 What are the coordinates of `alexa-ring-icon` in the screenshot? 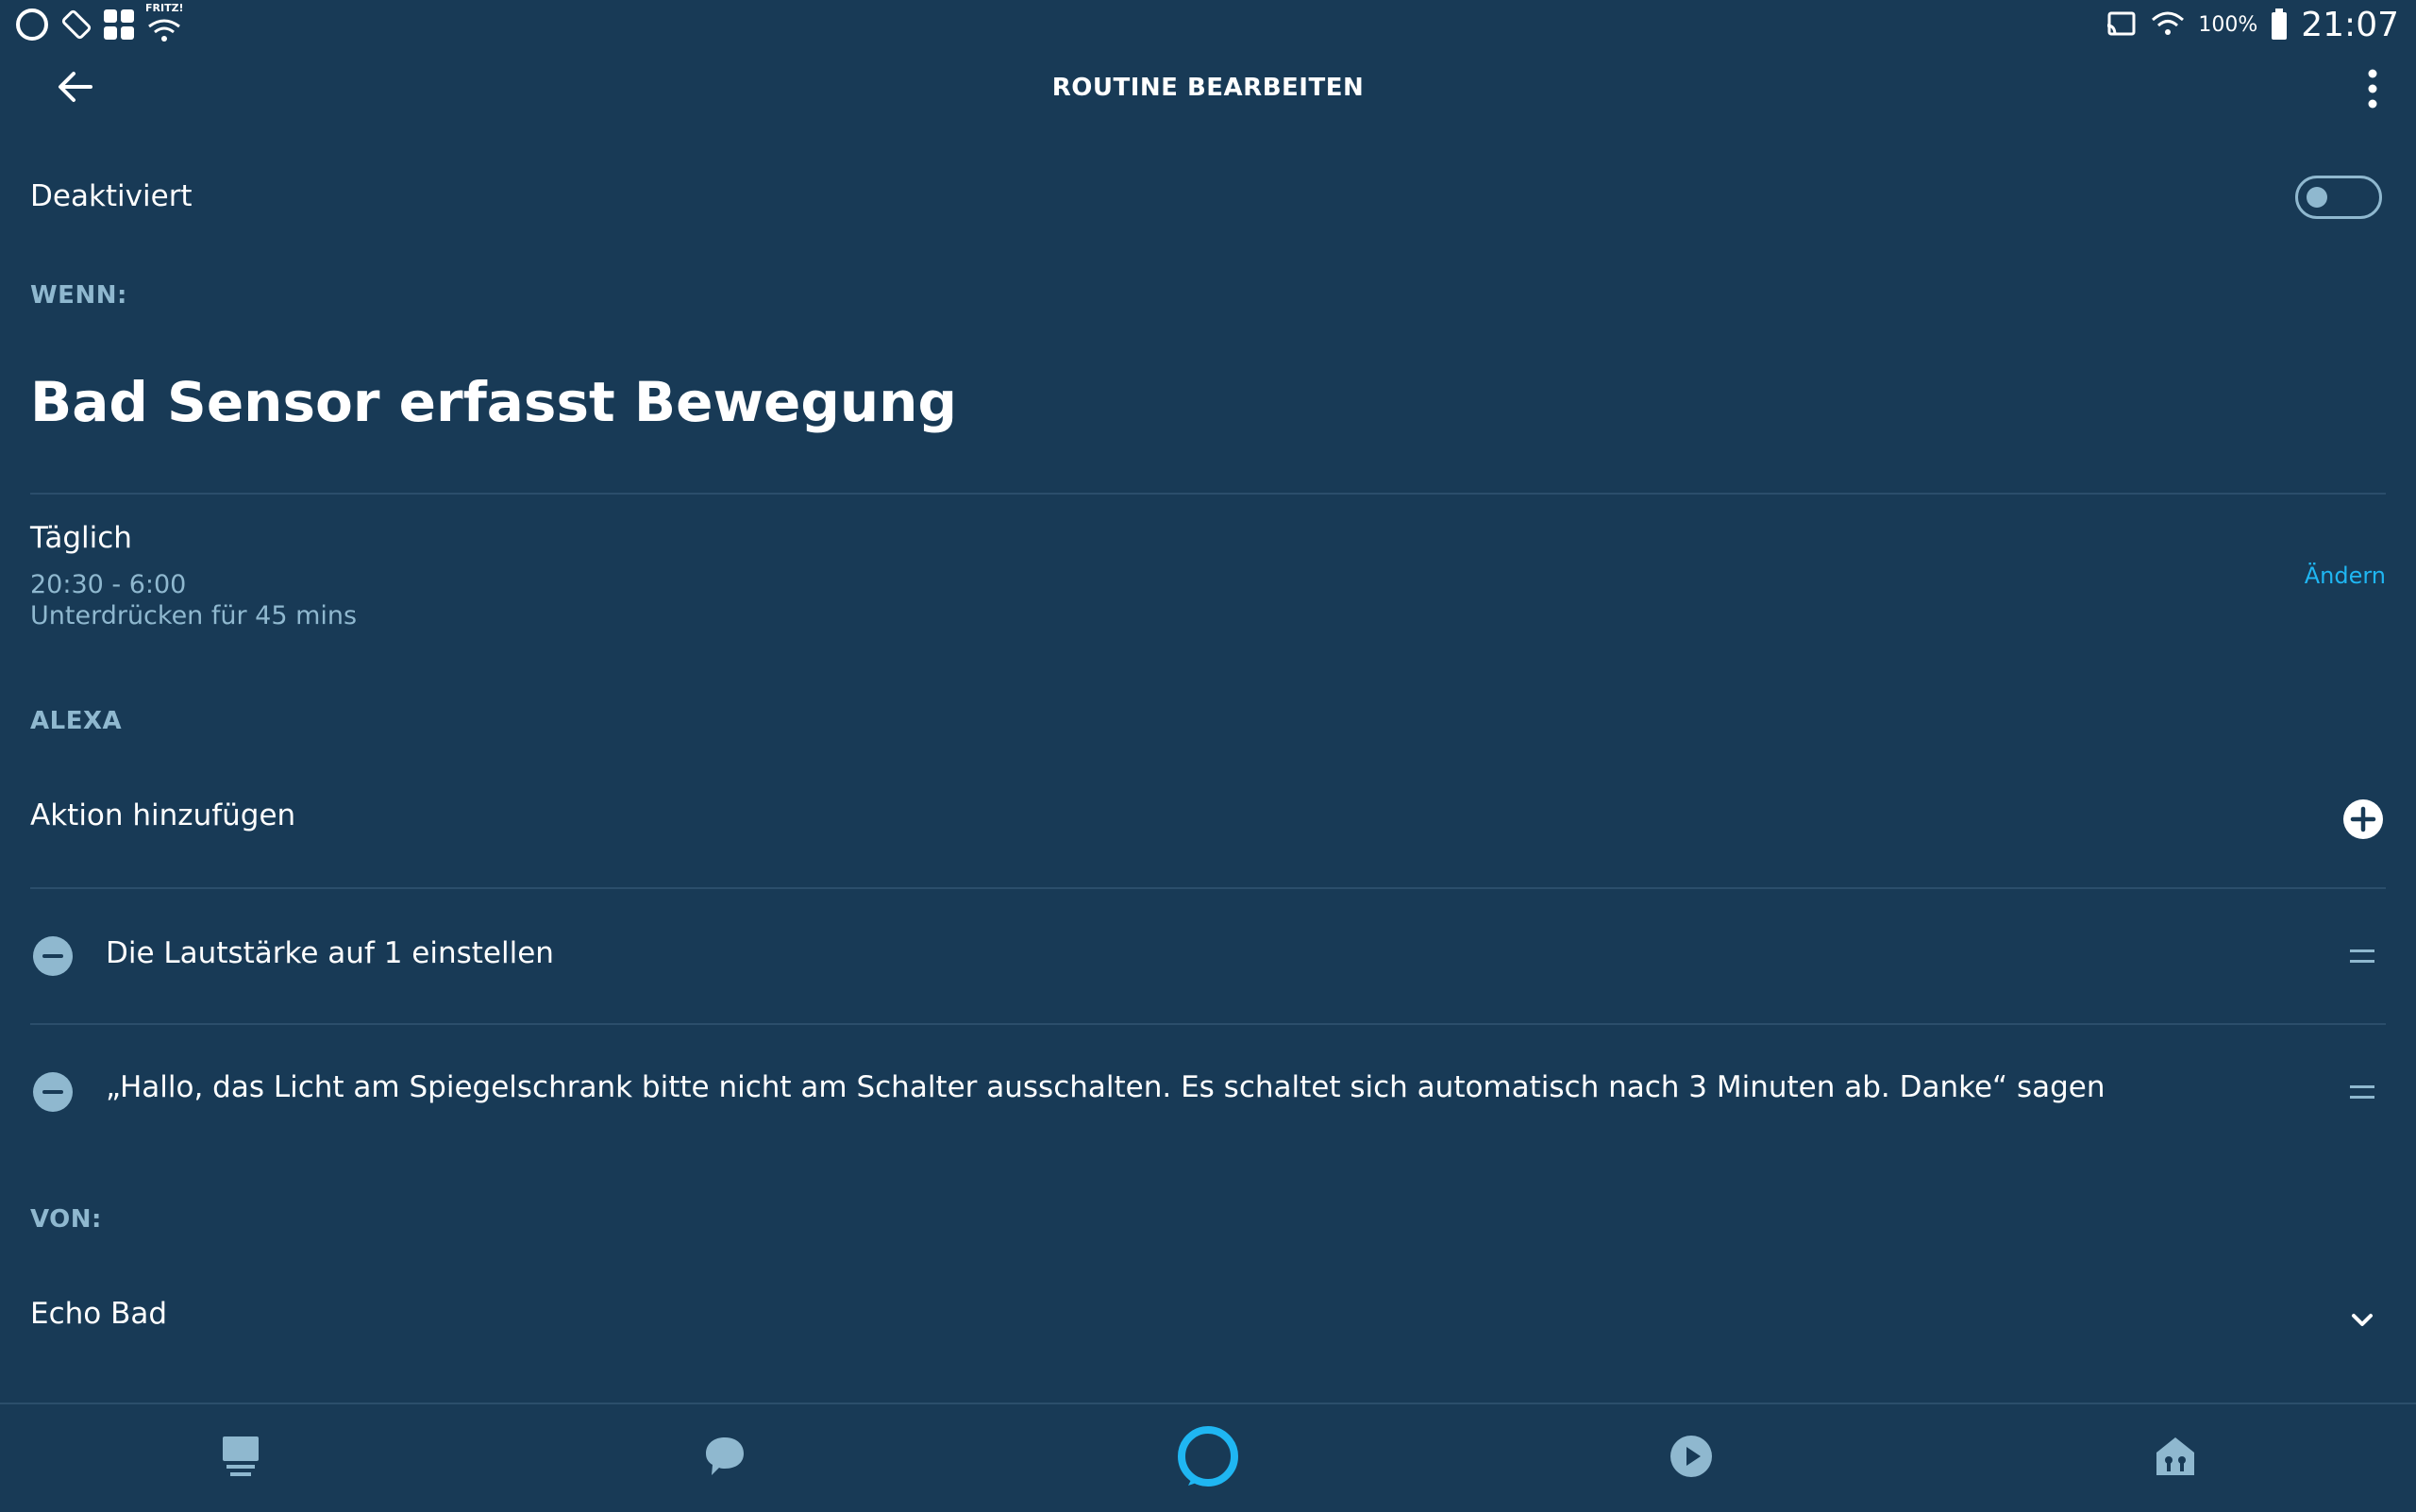 It's located at (1208, 1456).